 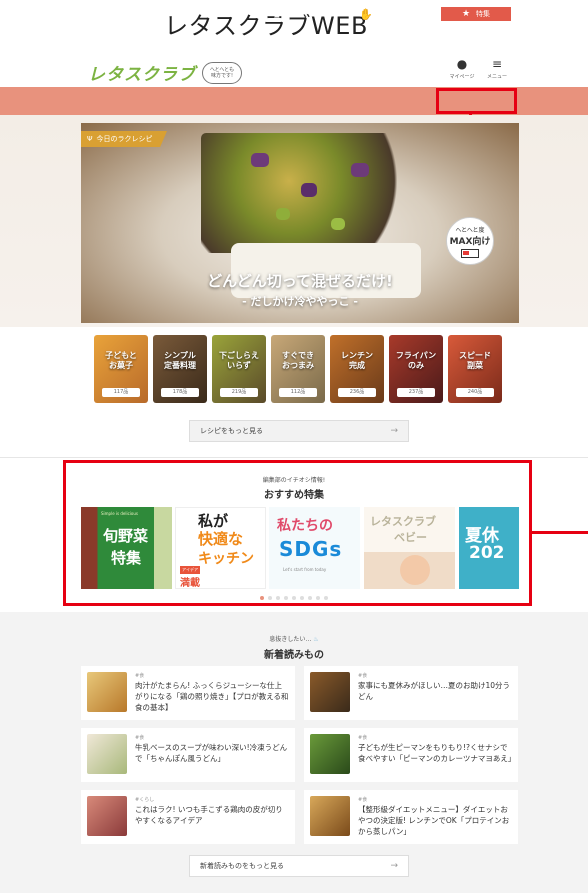 I want to click on category-count: 219品, so click(x=239, y=392).